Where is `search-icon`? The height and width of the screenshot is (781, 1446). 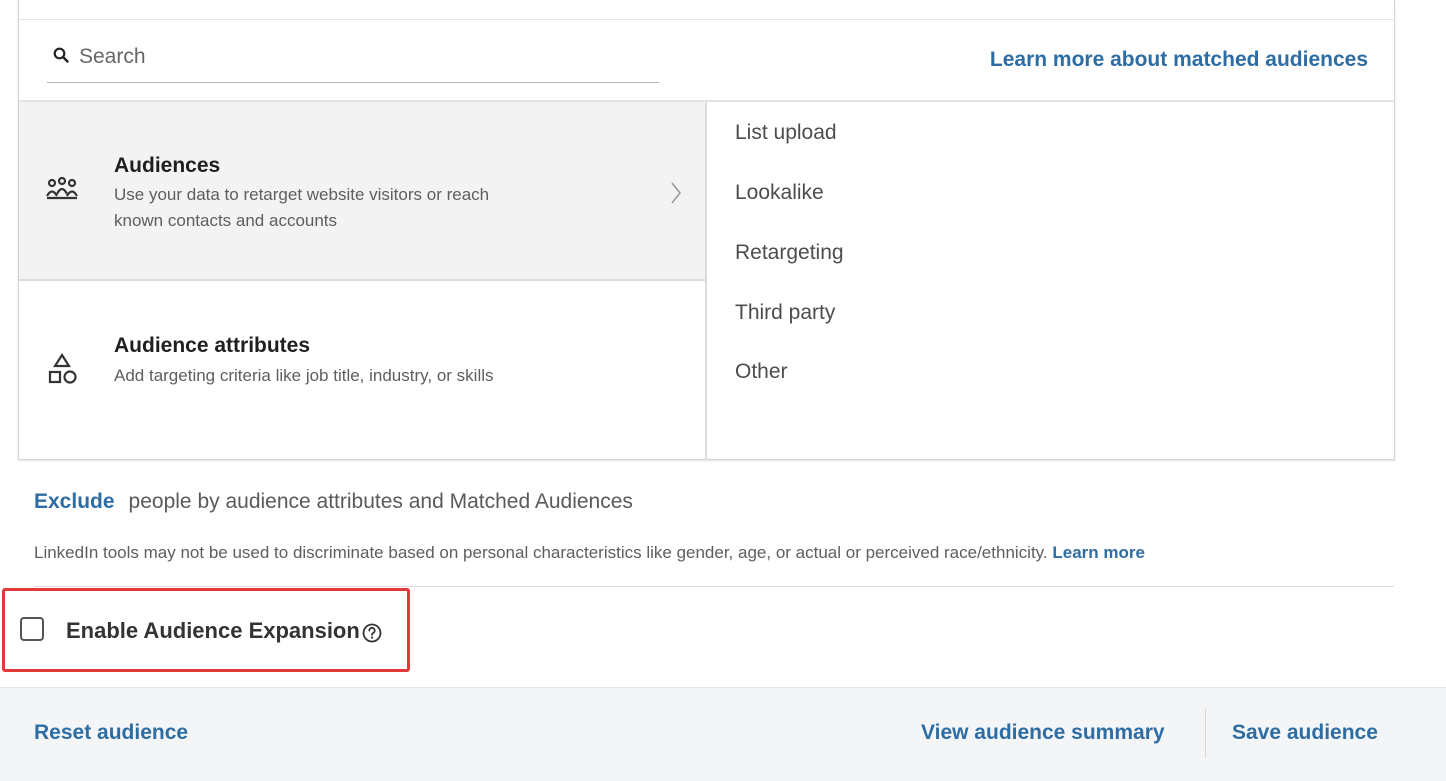 search-icon is located at coordinates (61, 55).